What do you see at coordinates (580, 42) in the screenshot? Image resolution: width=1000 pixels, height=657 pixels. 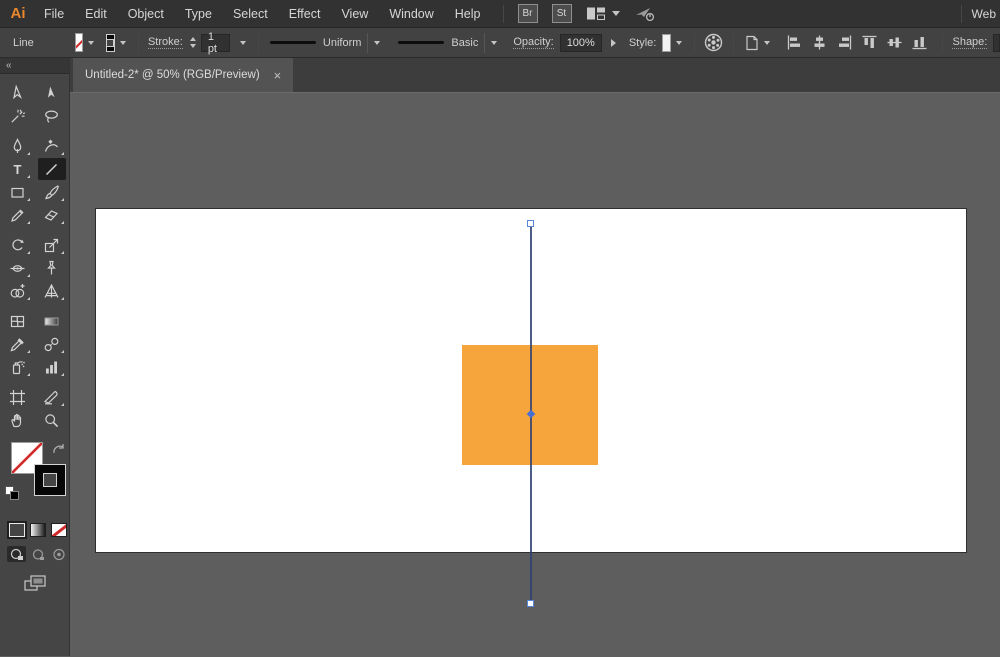 I see `opacity-field: 100%` at bounding box center [580, 42].